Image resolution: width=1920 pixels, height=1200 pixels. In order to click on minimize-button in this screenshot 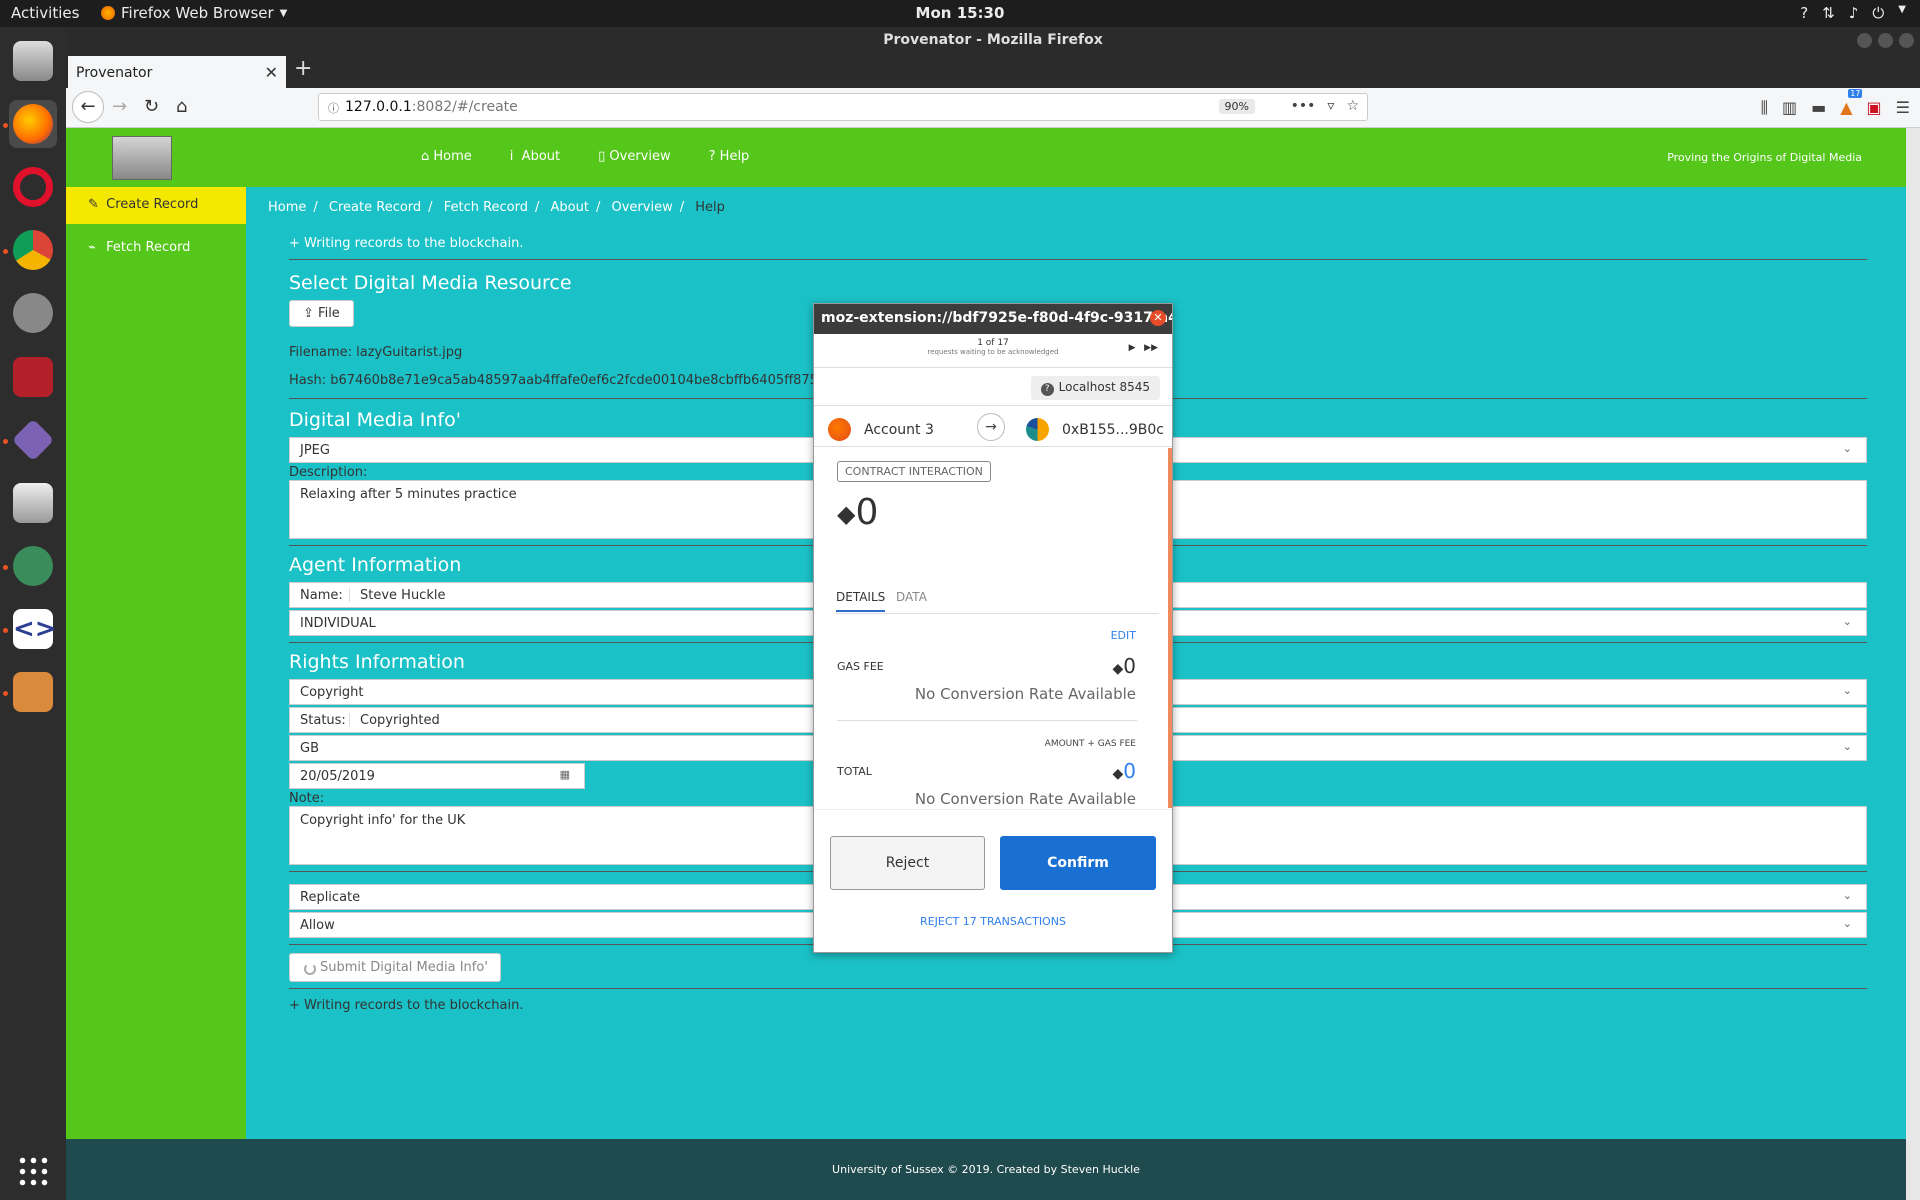, I will do `click(1864, 40)`.